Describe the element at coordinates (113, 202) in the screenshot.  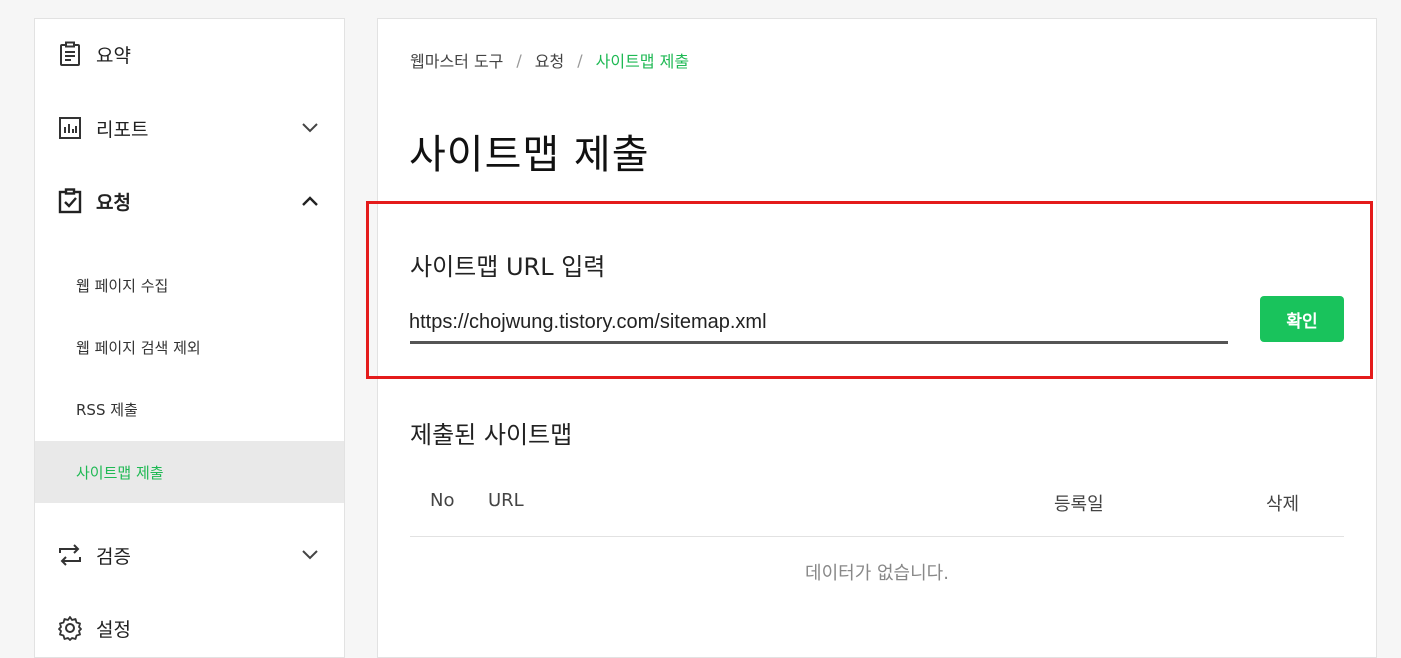
I see `sidebar-item-label: 요청` at that location.